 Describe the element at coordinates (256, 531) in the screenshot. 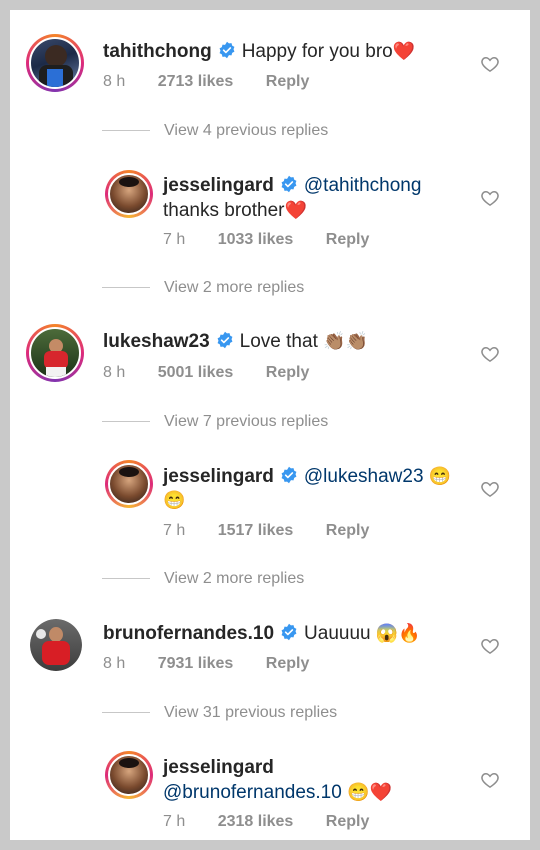

I see `likes-count: 1517 likes` at that location.